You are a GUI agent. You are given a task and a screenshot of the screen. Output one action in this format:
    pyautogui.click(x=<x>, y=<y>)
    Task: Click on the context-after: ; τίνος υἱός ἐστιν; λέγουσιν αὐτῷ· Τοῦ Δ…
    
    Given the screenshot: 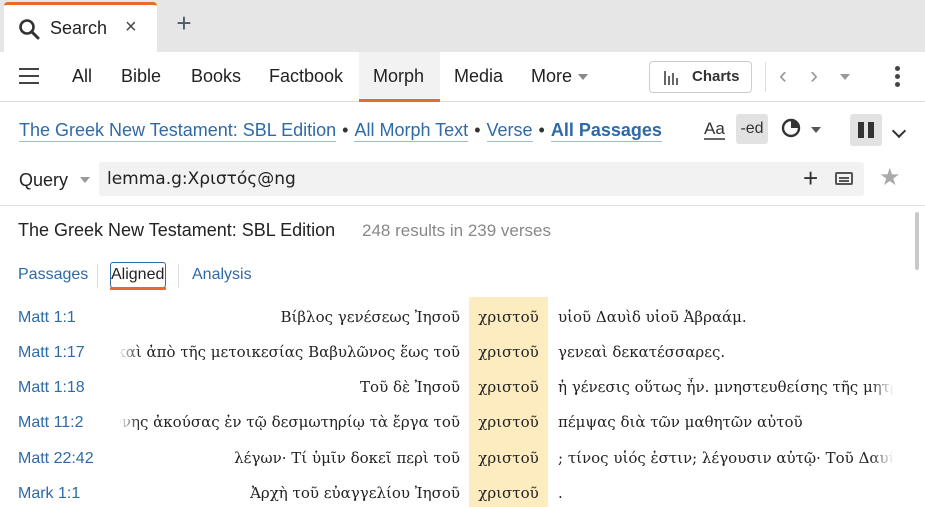 What is the action you would take?
    pyautogui.click(x=725, y=458)
    